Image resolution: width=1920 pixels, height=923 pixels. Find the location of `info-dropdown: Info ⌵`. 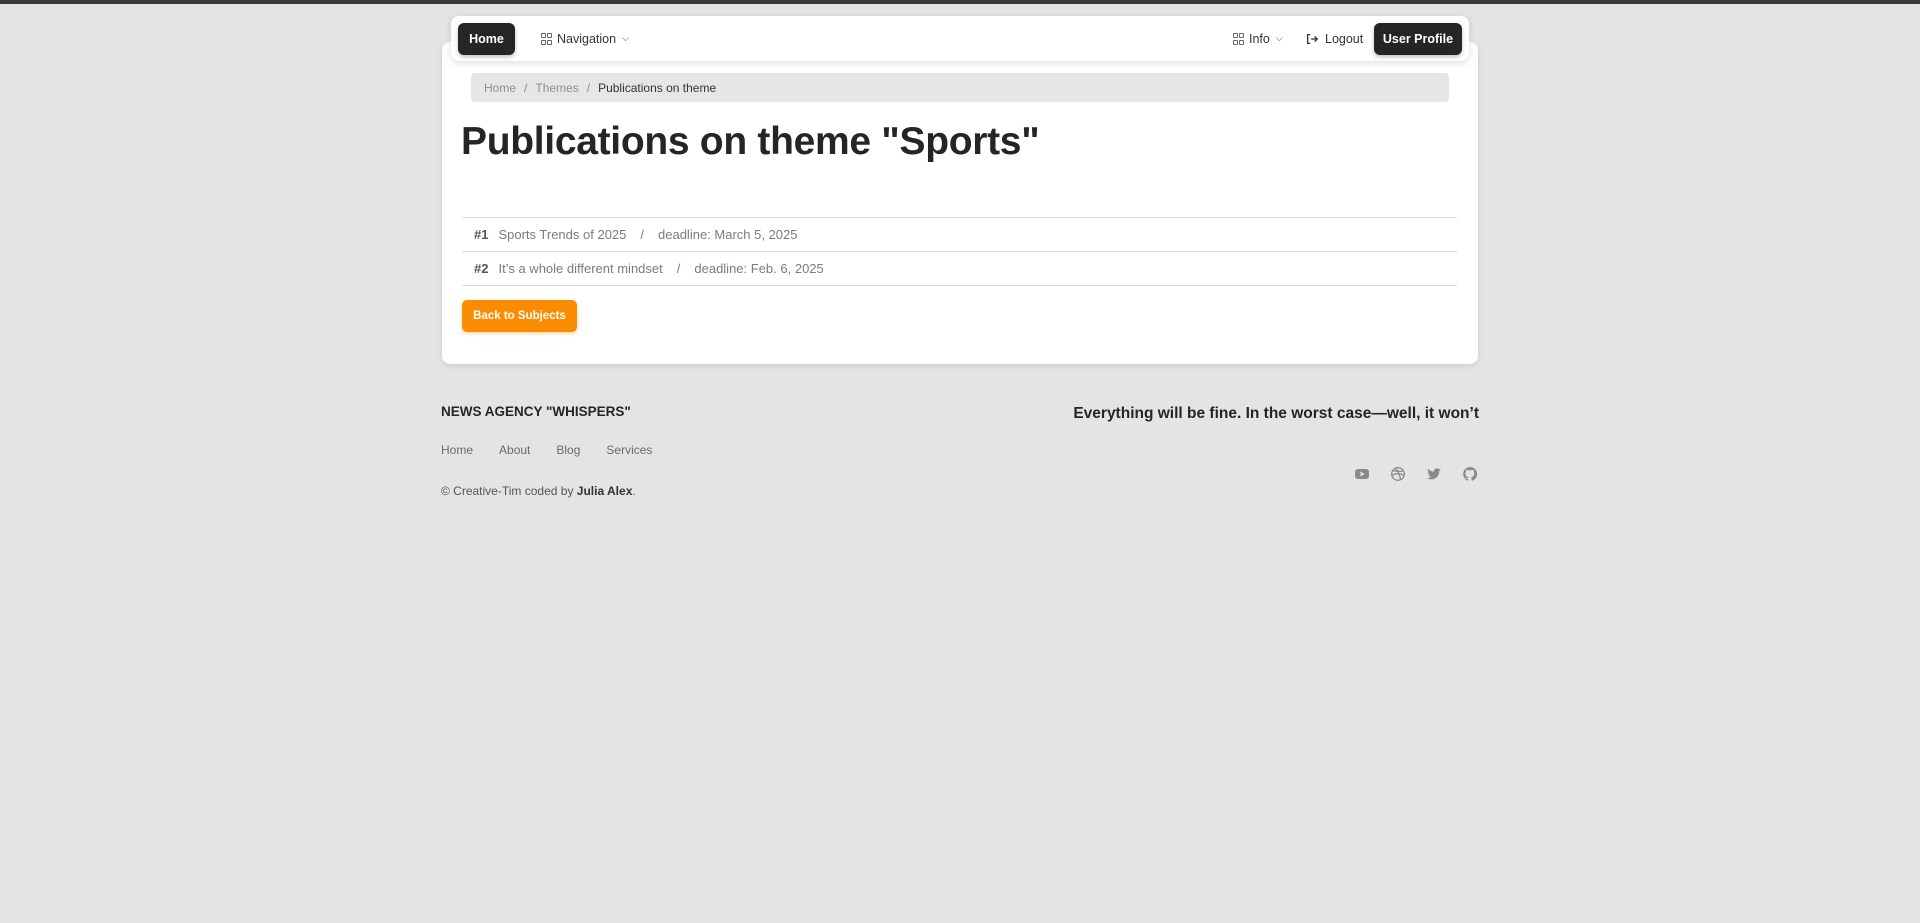

info-dropdown: Info ⌵ is located at coordinates (1258, 39).